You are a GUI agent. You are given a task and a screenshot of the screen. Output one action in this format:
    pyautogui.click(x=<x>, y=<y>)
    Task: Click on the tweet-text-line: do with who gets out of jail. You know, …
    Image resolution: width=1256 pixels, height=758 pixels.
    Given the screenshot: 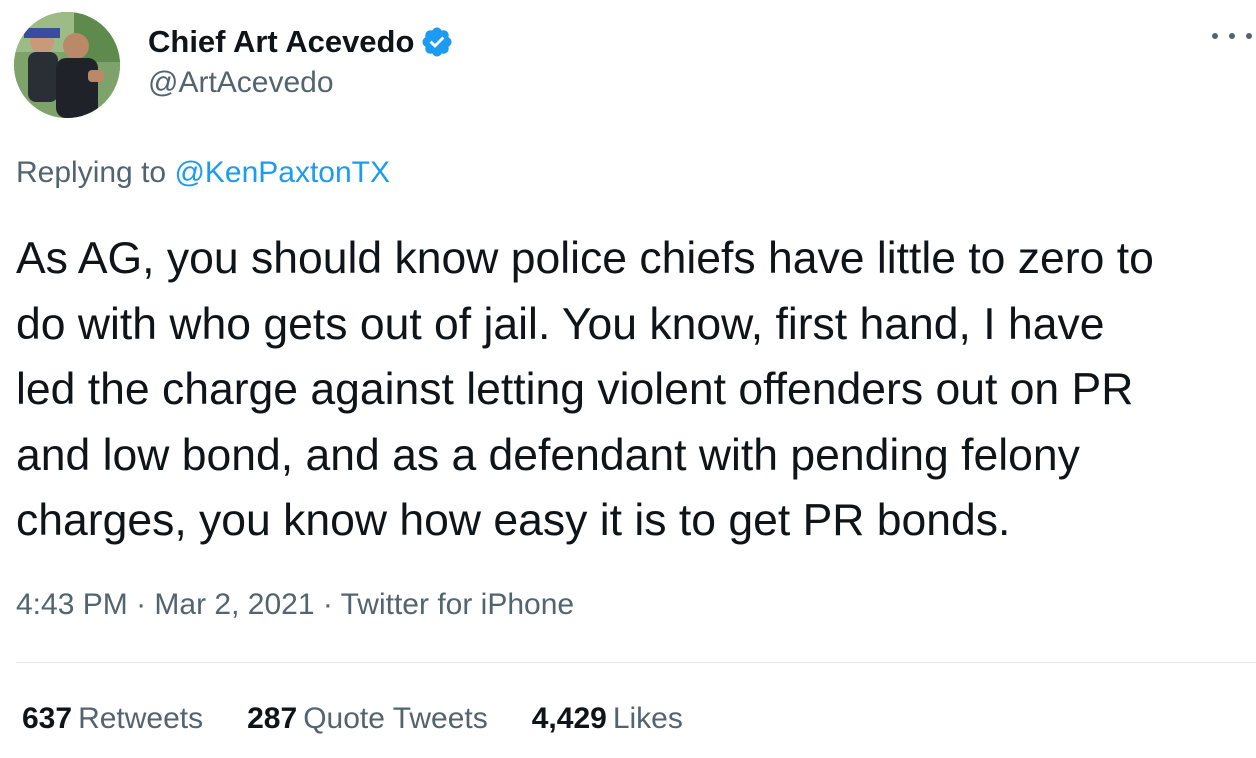 What is the action you would take?
    pyautogui.click(x=560, y=324)
    